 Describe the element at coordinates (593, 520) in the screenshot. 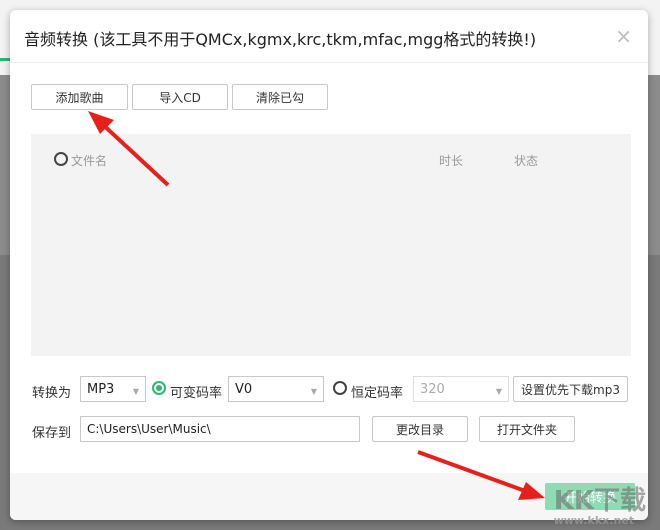

I see `watermark-url: www.kkx.net` at that location.